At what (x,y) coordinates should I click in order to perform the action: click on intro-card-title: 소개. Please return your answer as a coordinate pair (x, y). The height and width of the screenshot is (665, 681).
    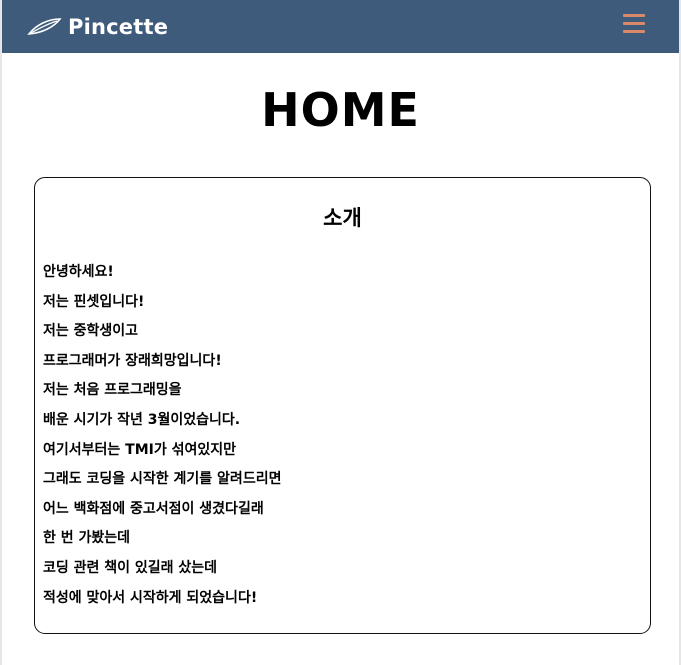
    Looking at the image, I should click on (342, 218).